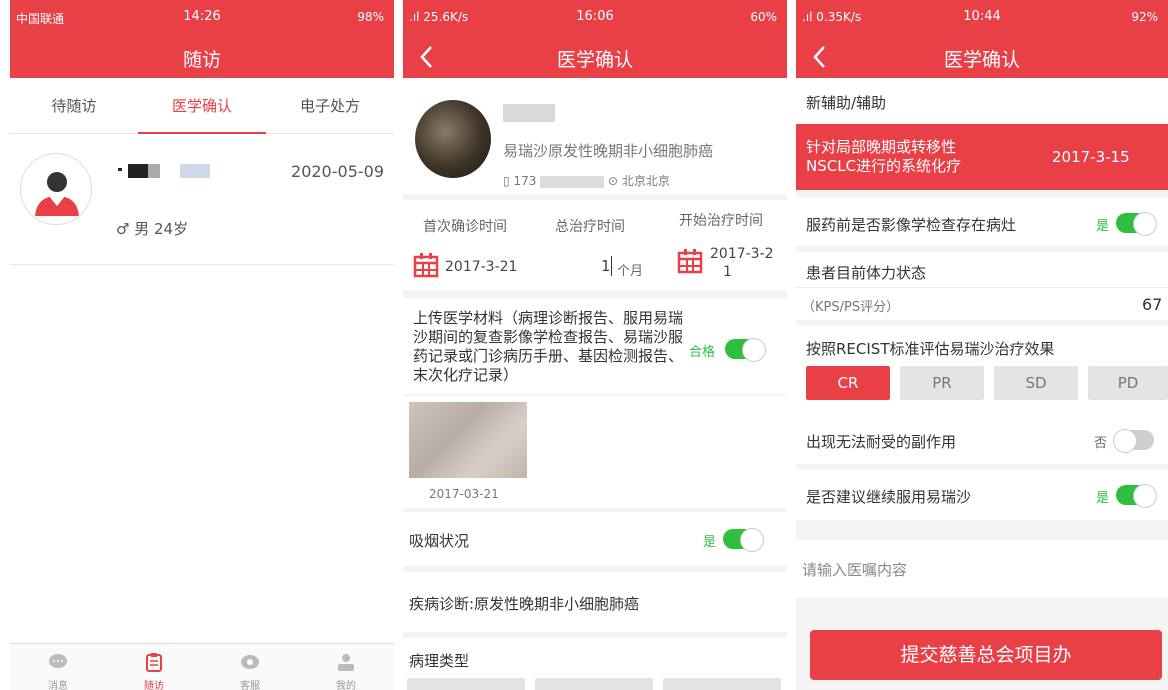 The image size is (1168, 690). Describe the element at coordinates (468, 440) in the screenshot. I see `medical-document-thumbnail` at that location.